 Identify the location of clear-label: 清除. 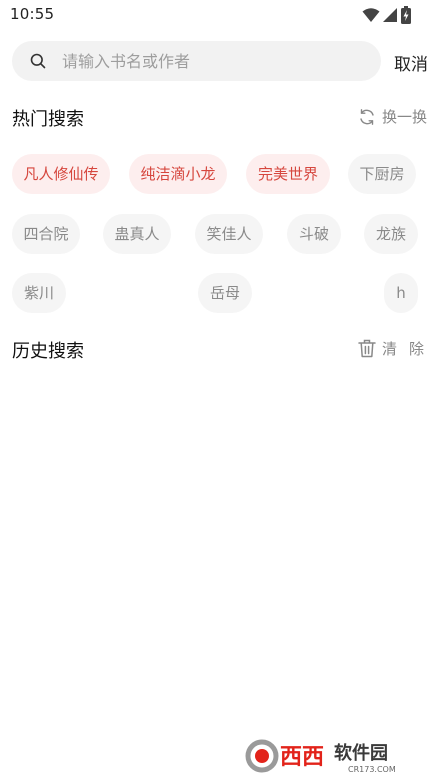
(409, 349).